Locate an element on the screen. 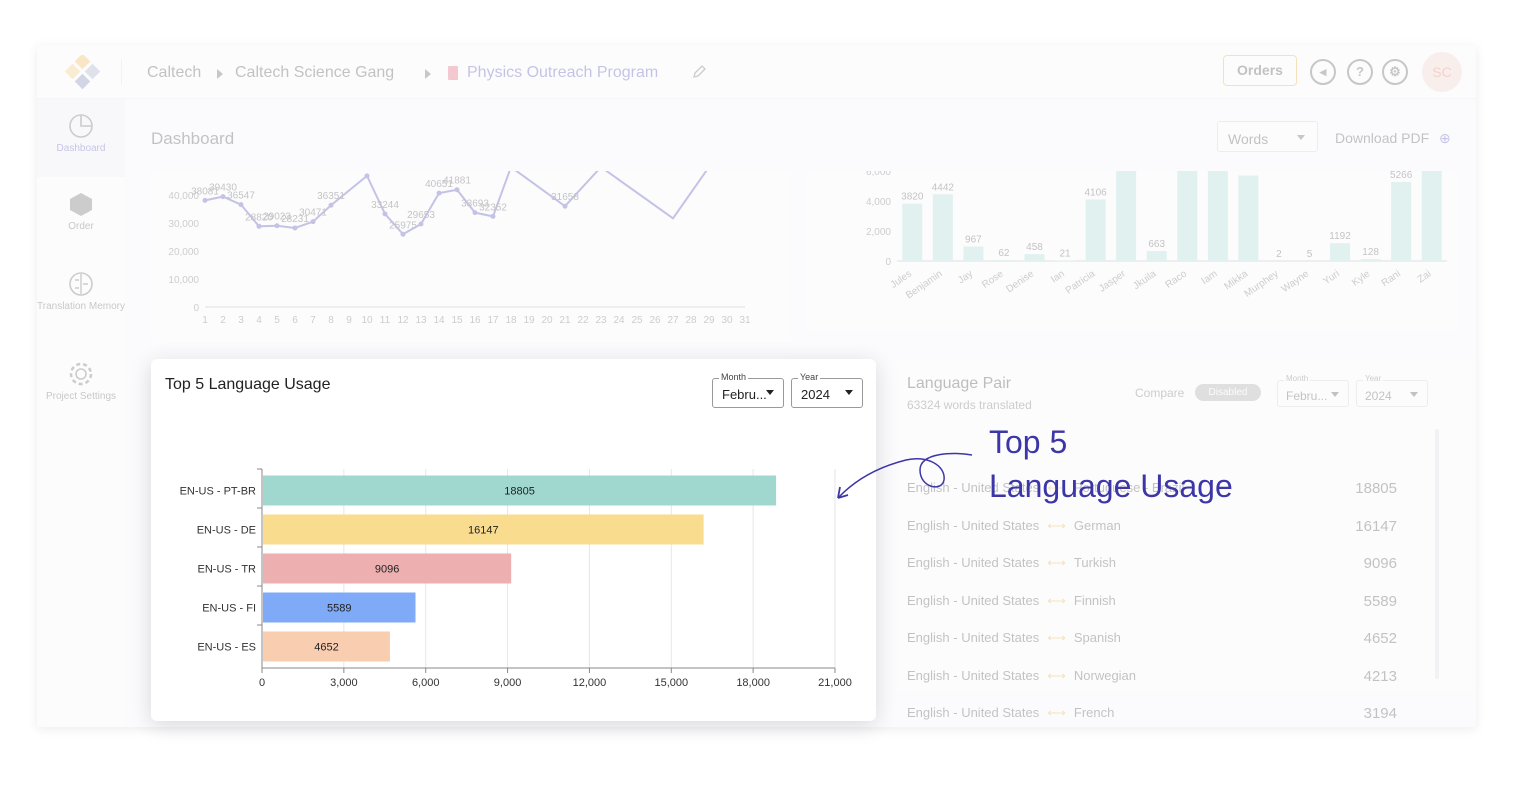 The width and height of the screenshot is (1513, 811). x-tick-label: 4 is located at coordinates (259, 320).